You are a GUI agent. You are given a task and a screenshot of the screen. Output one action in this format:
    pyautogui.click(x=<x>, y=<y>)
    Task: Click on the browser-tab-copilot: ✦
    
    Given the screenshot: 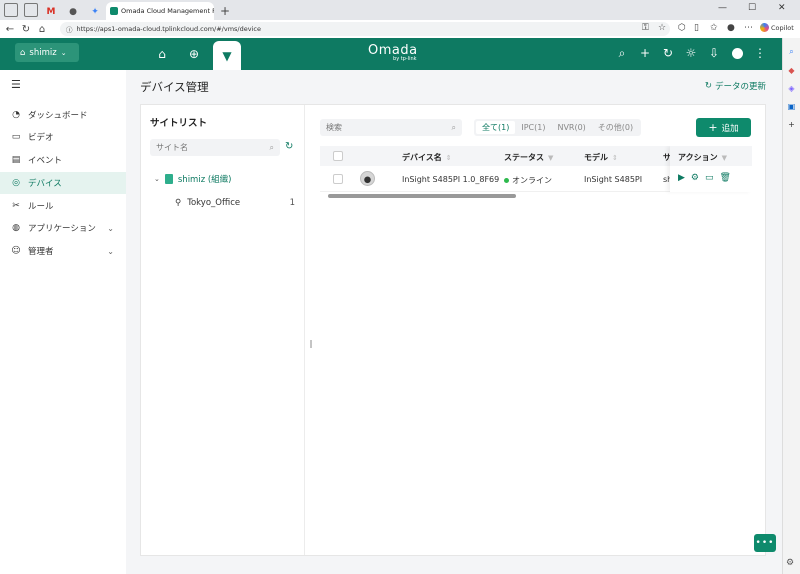 What is the action you would take?
    pyautogui.click(x=95, y=11)
    